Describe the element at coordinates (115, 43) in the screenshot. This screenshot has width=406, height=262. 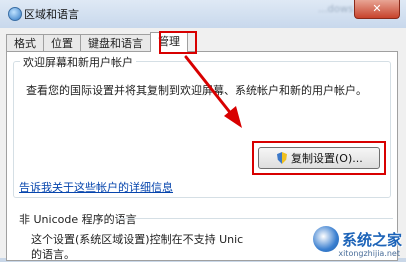
I see `tab-keyboards-languages: 键盘和语言` at that location.